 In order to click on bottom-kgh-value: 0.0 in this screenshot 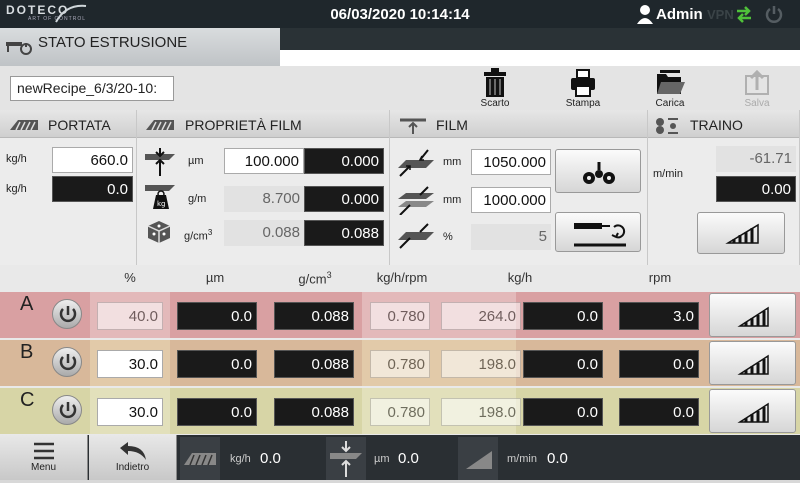, I will do `click(270, 458)`.